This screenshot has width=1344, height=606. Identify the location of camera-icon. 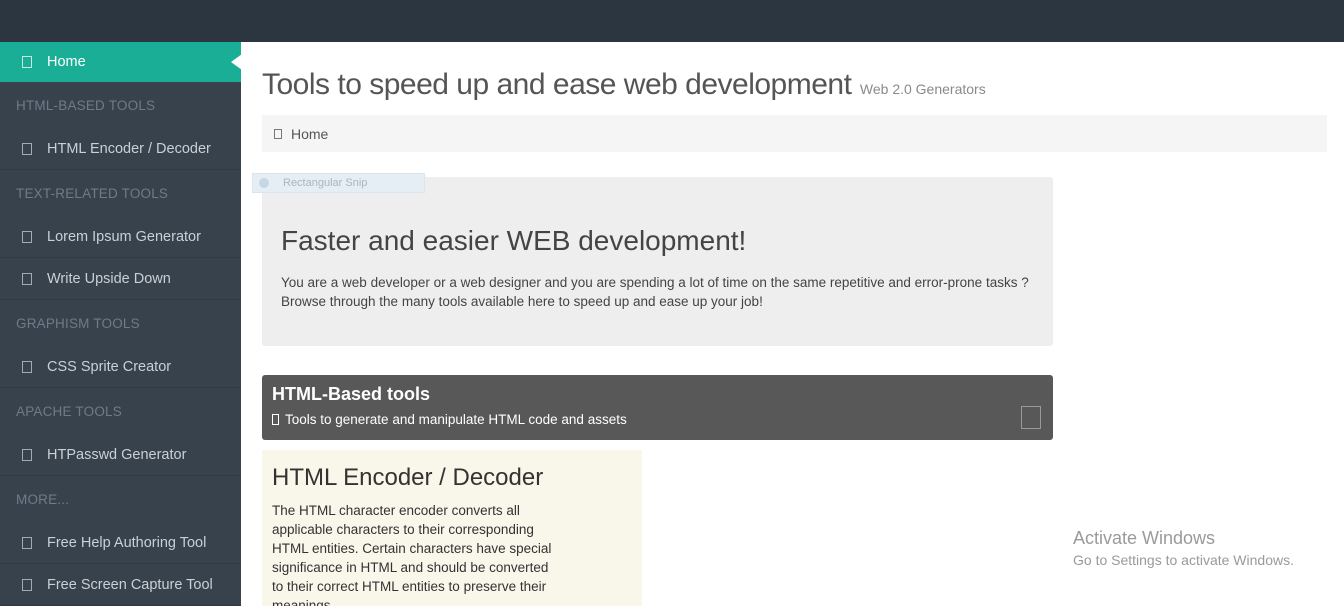
(27, 584).